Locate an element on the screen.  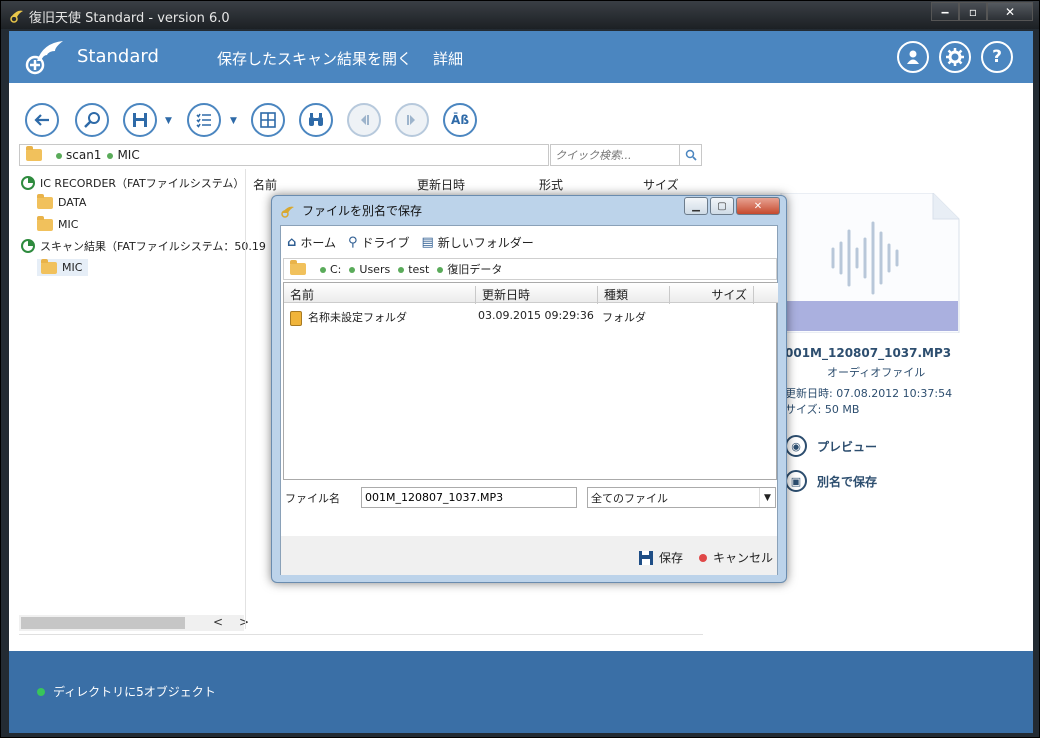
minimize-button: ‒ is located at coordinates (945, 11).